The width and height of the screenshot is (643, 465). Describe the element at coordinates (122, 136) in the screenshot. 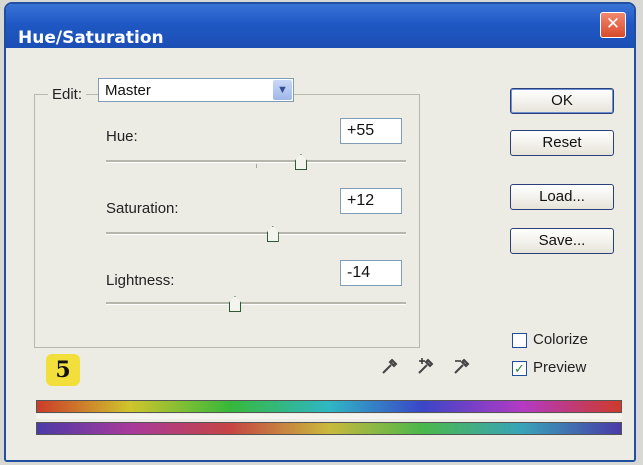

I see `hue-label: Hue:` at that location.